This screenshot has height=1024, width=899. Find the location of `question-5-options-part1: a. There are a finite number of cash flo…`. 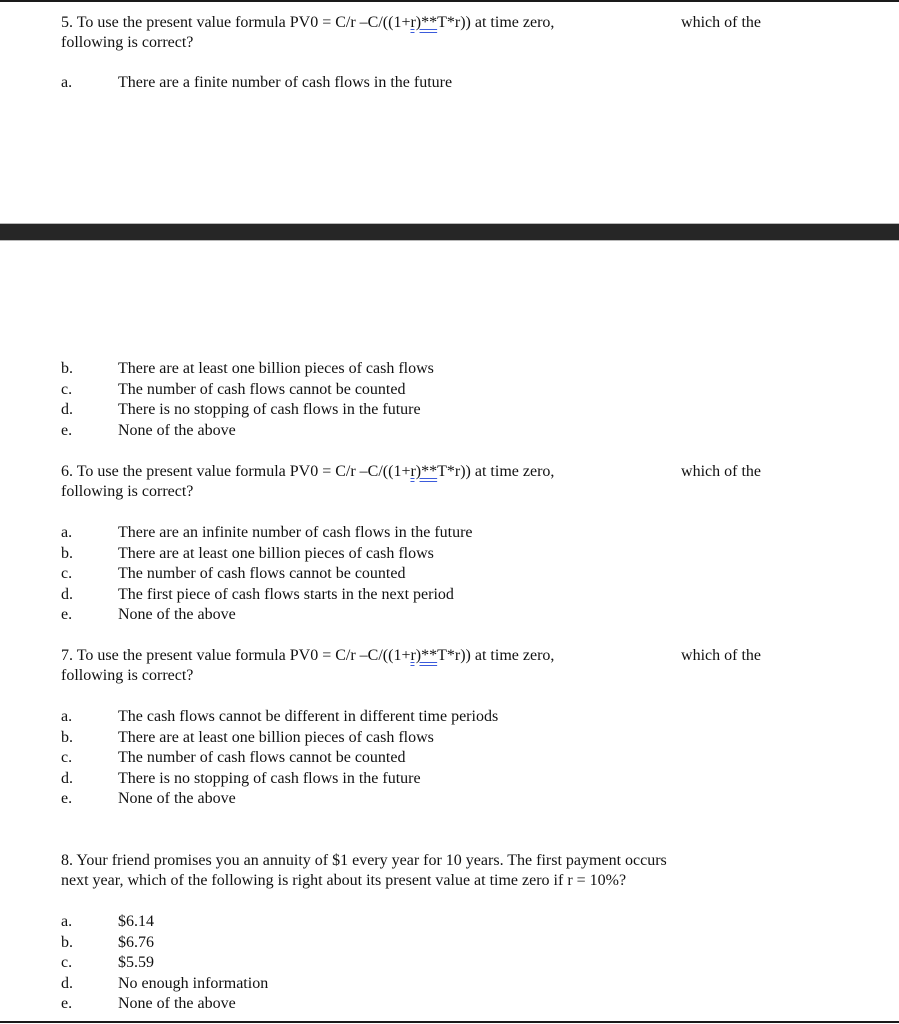

question-5-options-part1: a. There are a finite number of cash flo… is located at coordinates (411, 83).